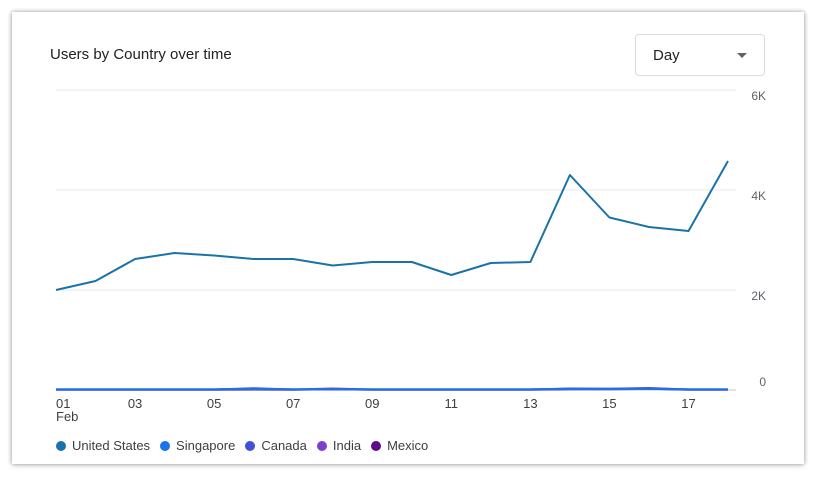  I want to click on x-tick-label: 11, so click(452, 403).